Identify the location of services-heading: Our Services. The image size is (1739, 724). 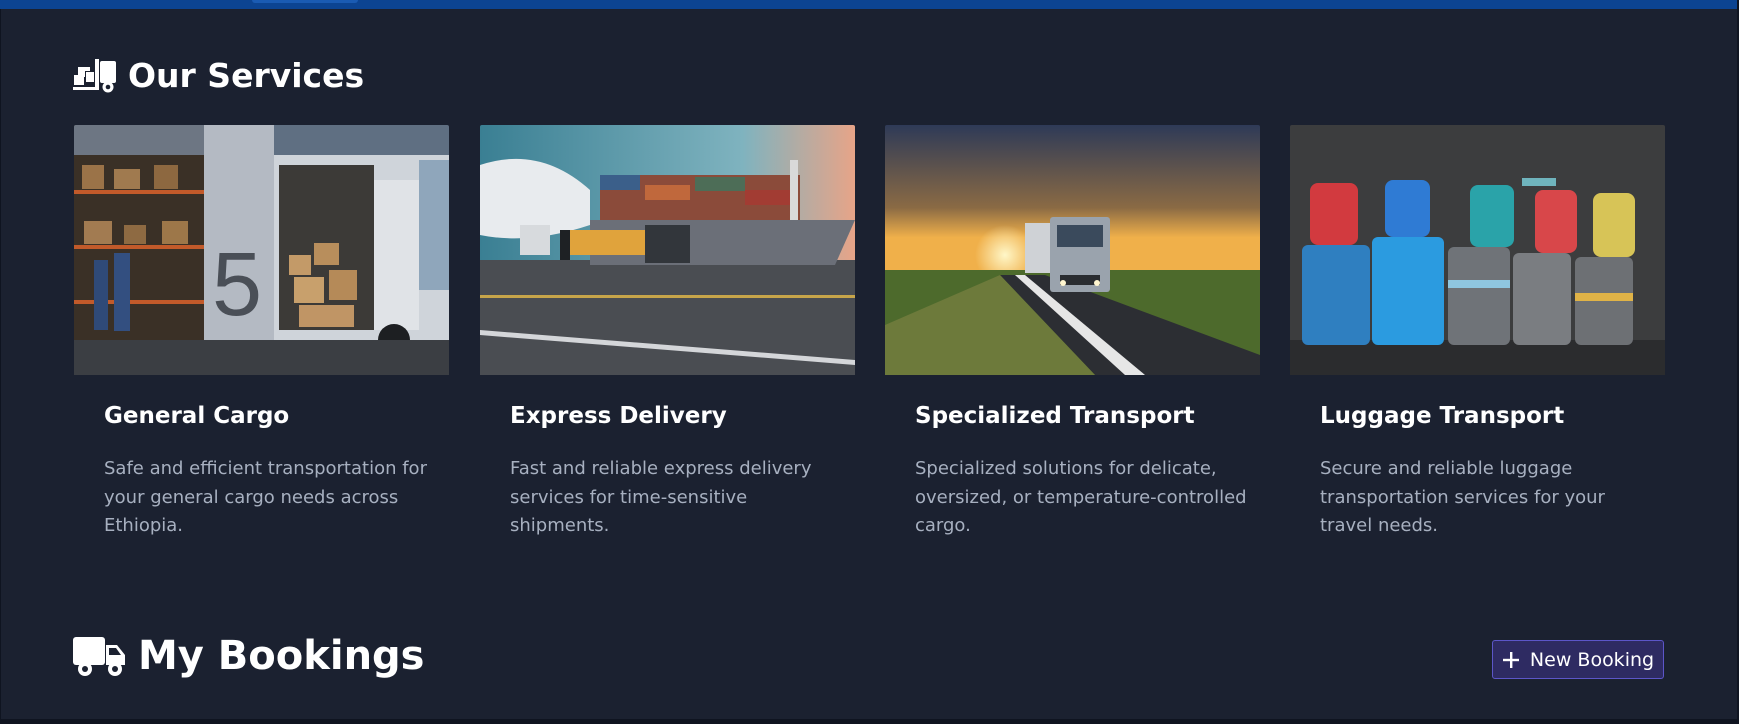
(218, 75).